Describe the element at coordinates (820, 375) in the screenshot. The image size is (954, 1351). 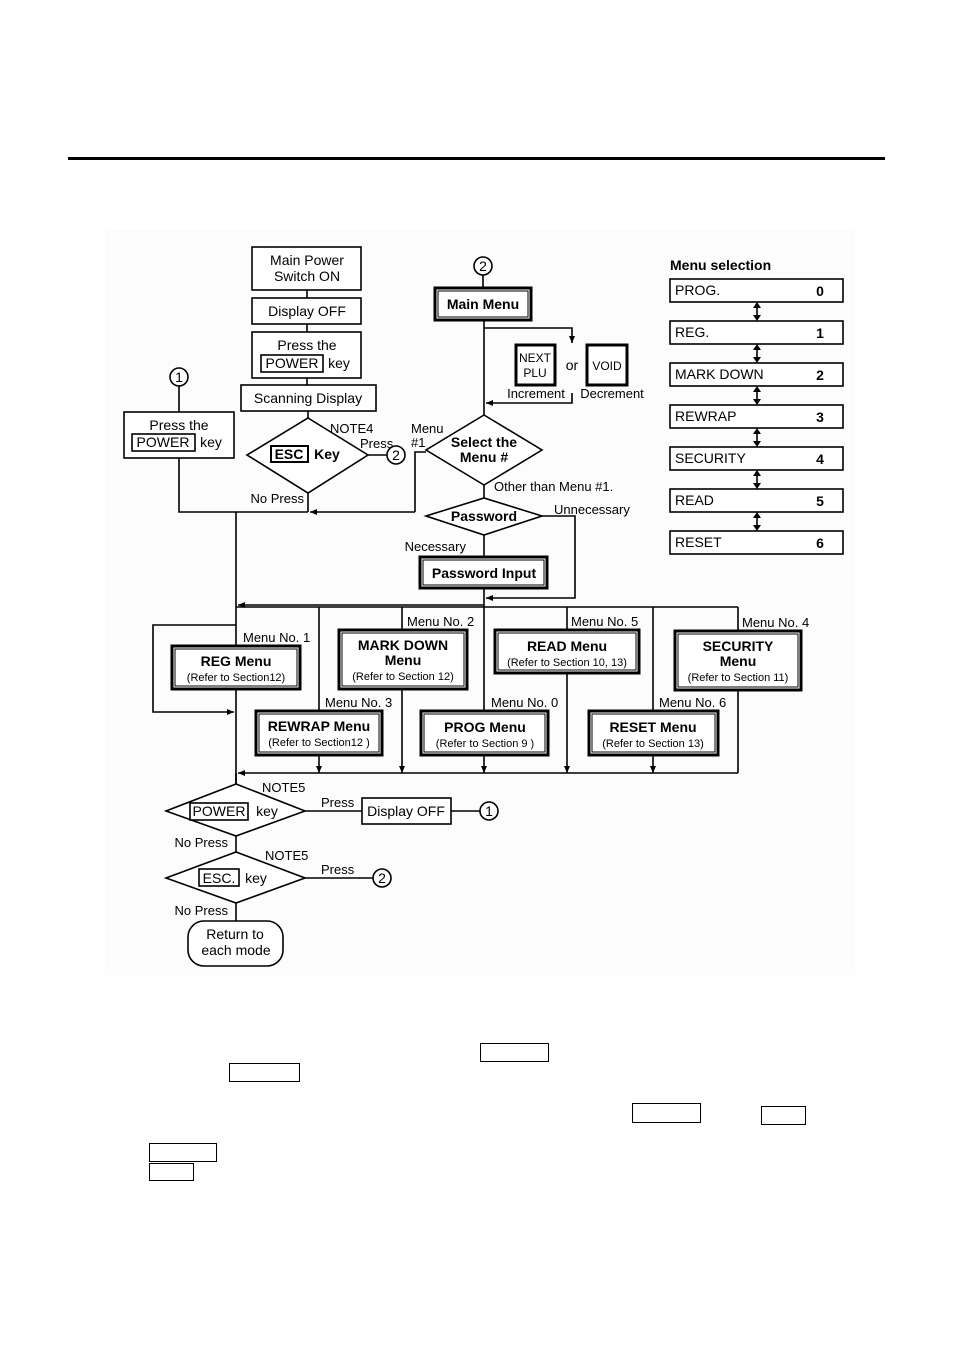
I see `menu-selection-number: 2` at that location.